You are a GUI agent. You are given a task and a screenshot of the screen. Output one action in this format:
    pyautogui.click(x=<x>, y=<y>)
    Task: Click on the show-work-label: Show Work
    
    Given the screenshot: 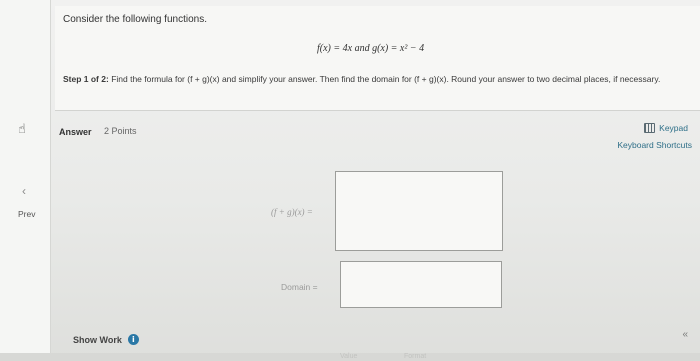 What is the action you would take?
    pyautogui.click(x=97, y=339)
    